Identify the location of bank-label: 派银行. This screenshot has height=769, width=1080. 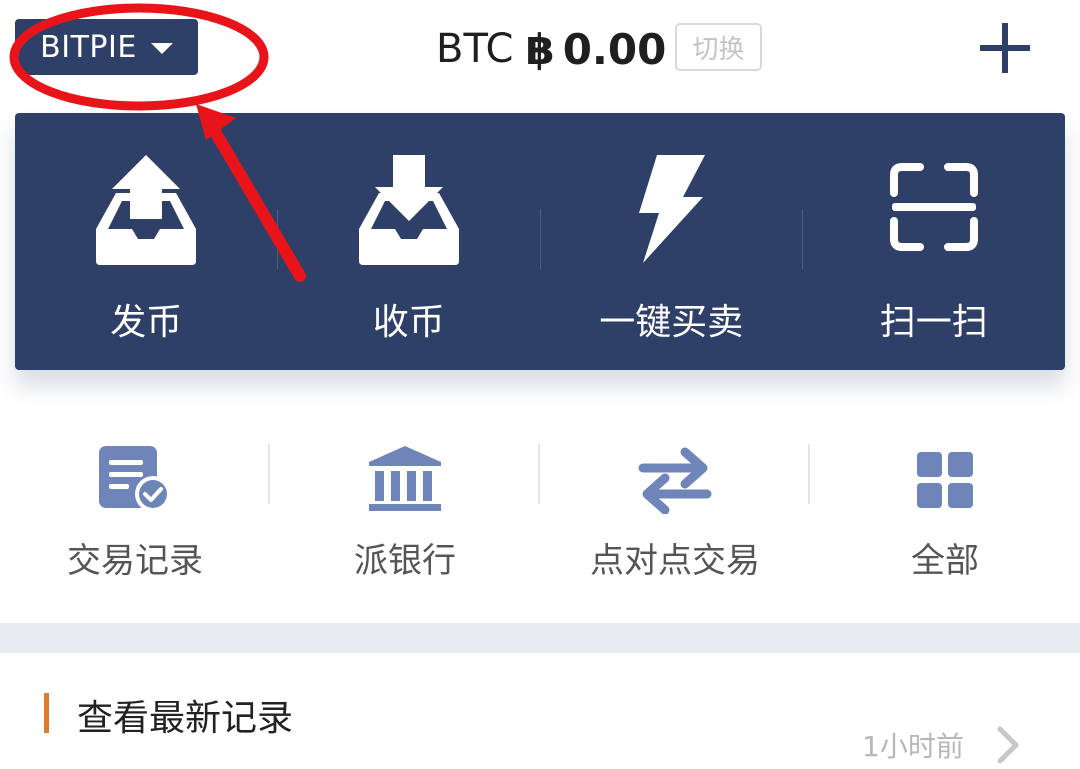
(405, 561).